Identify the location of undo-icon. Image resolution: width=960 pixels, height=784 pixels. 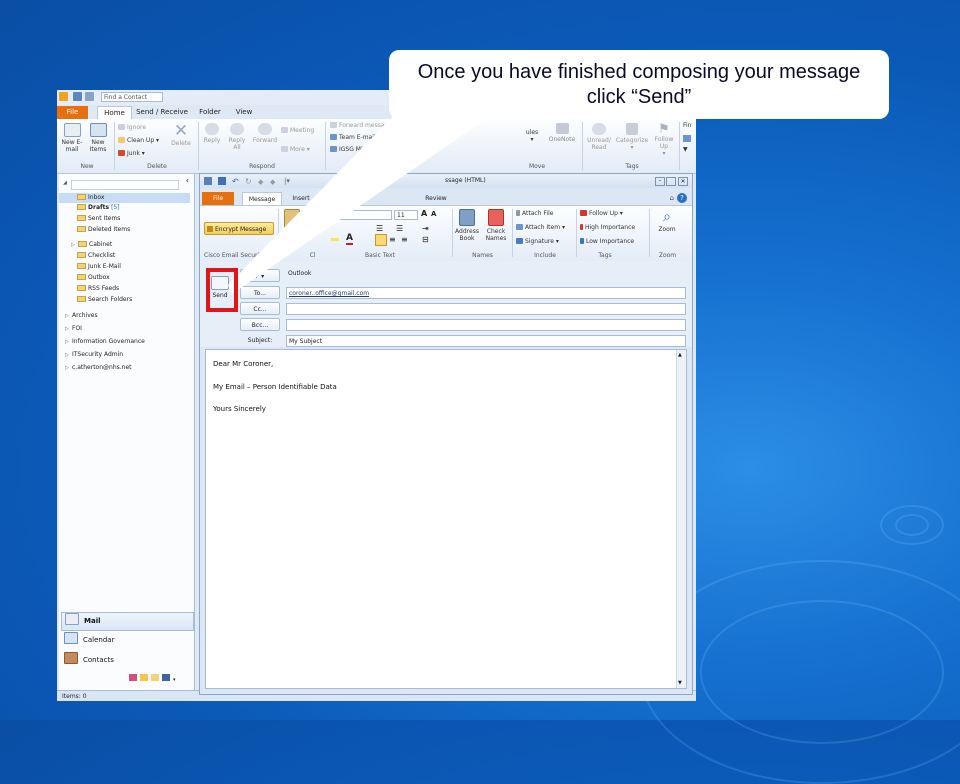
(89, 96).